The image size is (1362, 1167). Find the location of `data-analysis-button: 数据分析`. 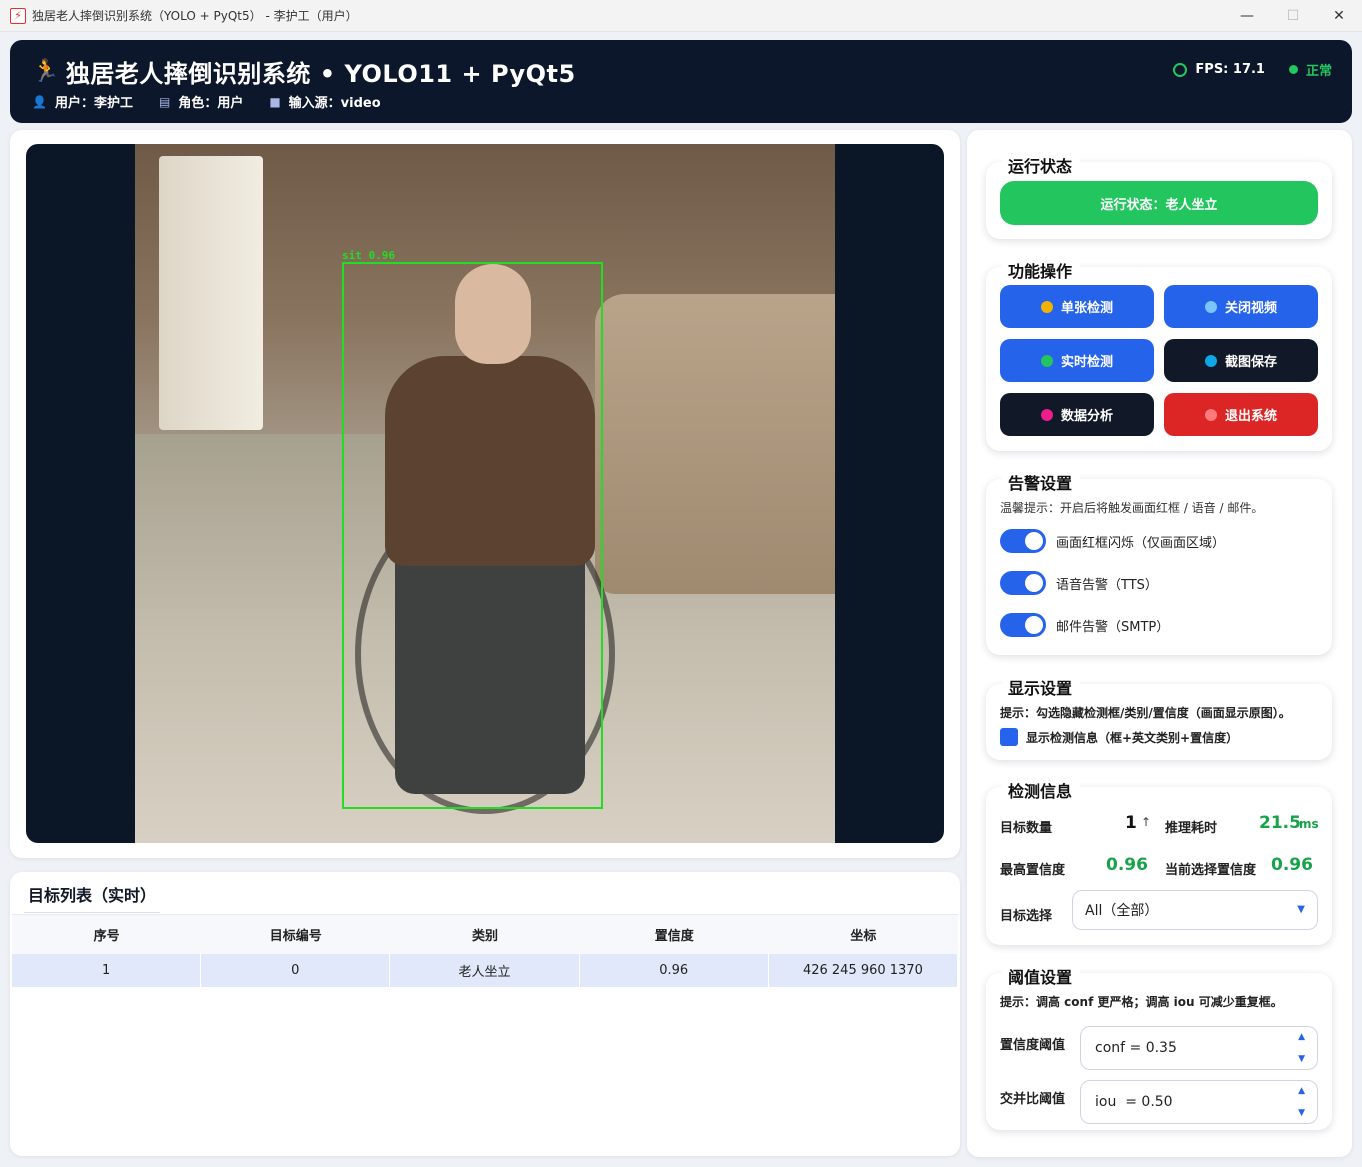

data-analysis-button: 数据分析 is located at coordinates (1077, 414).